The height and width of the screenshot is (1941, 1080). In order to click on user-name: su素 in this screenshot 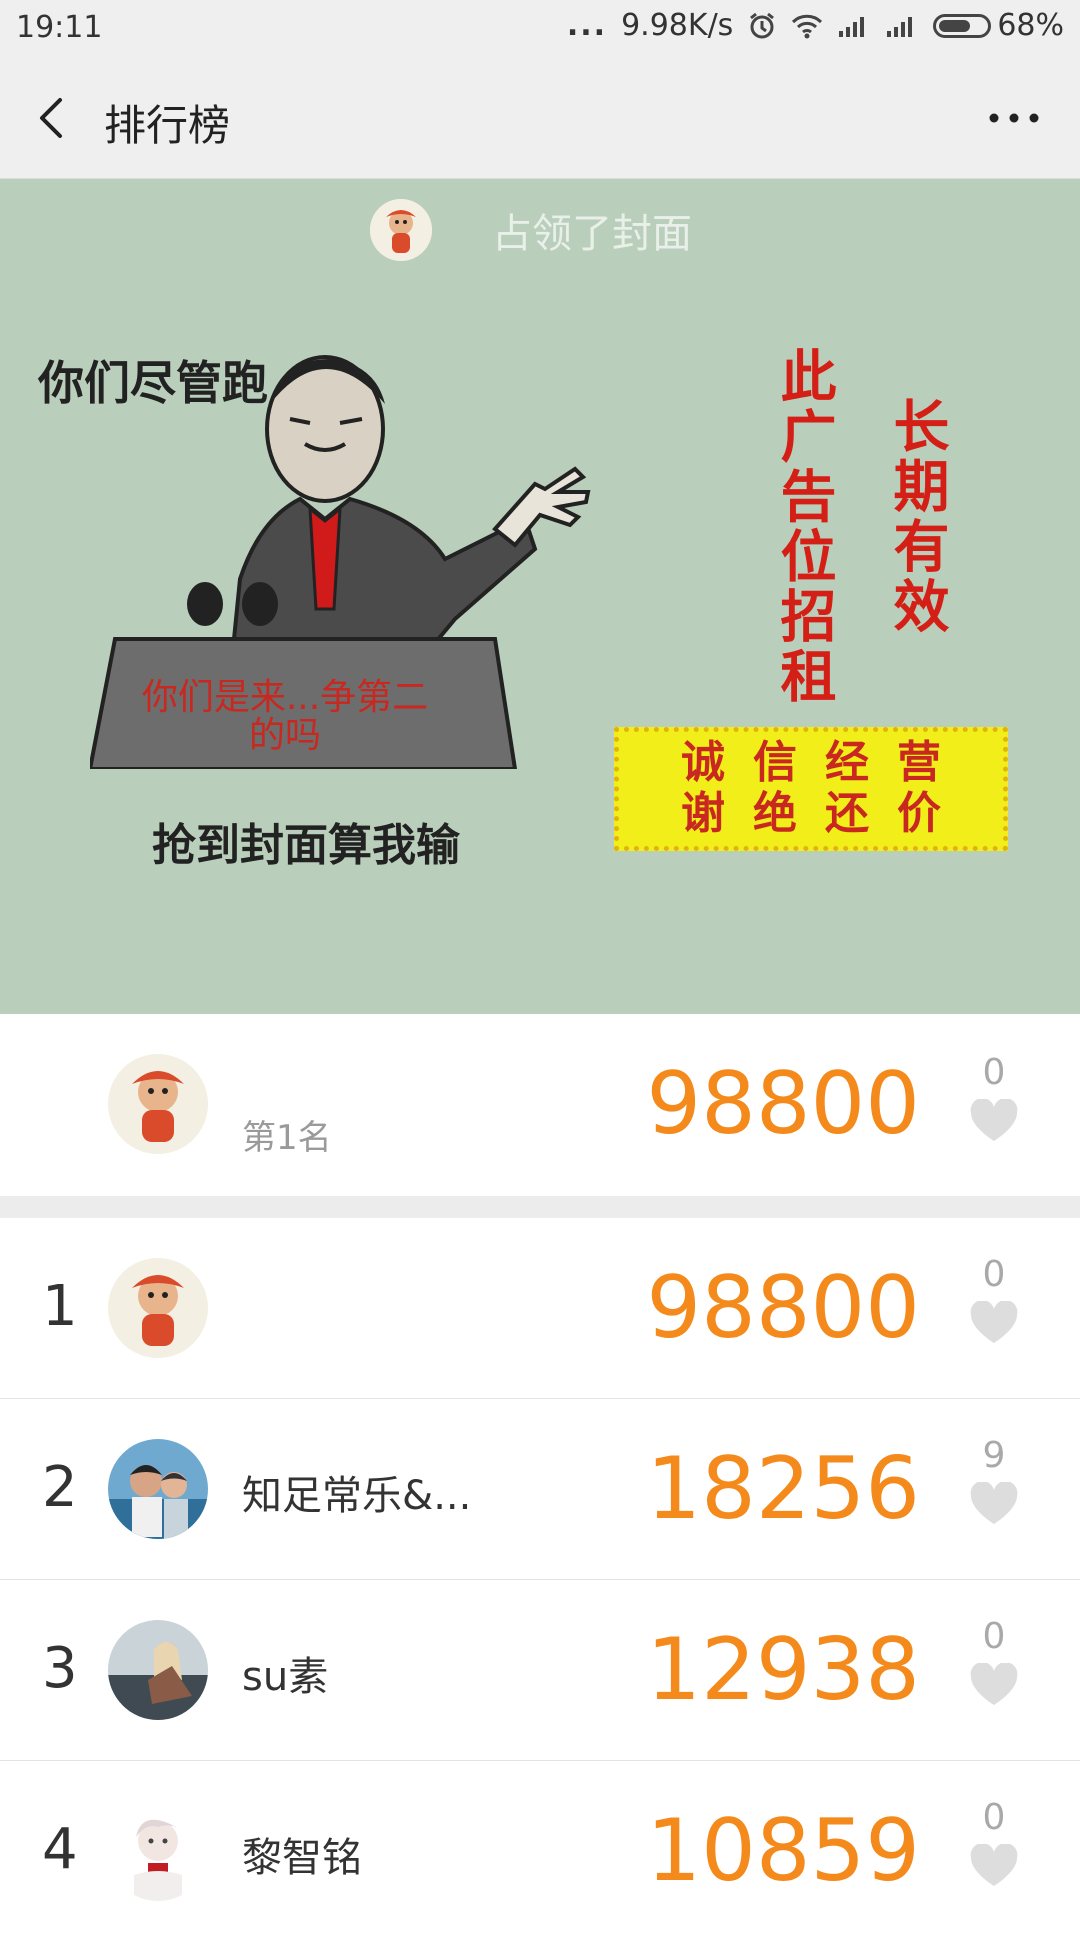, I will do `click(285, 1677)`.